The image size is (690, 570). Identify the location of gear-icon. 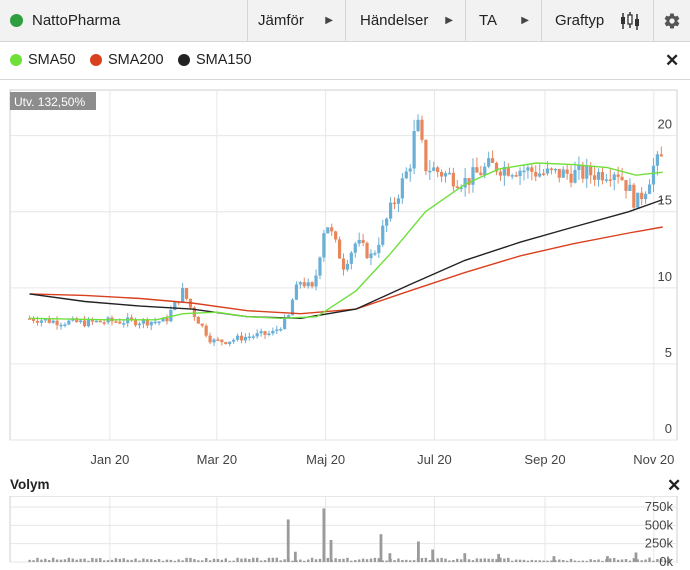
(672, 21).